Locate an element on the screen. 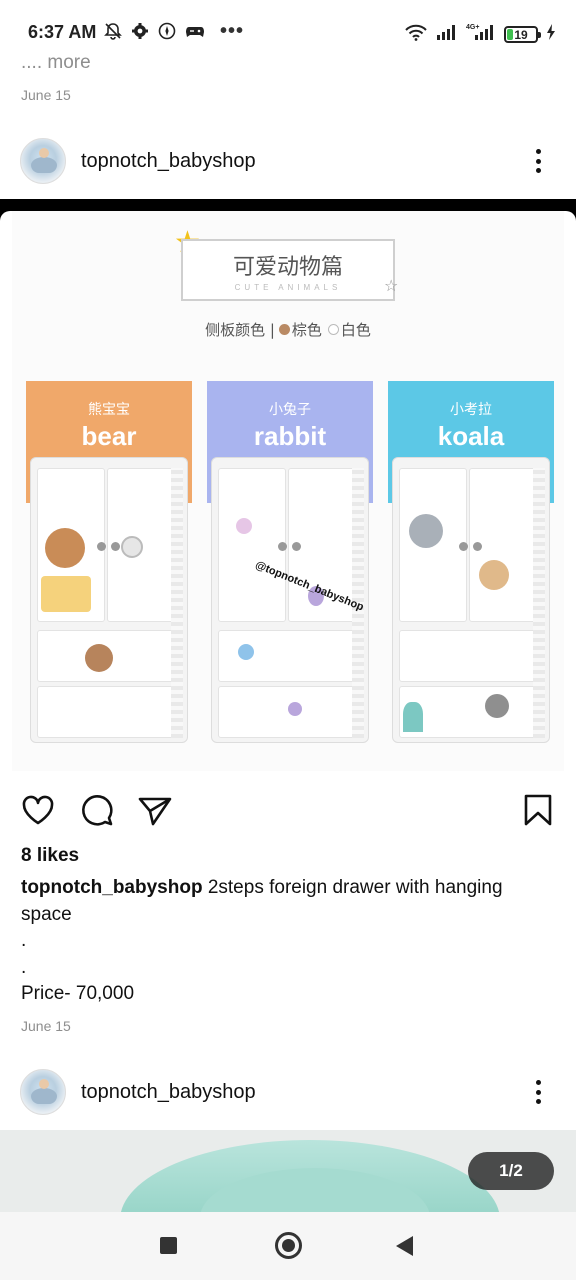 Image resolution: width=576 pixels, height=1280 pixels. koala-illustration is located at coordinates (426, 531).